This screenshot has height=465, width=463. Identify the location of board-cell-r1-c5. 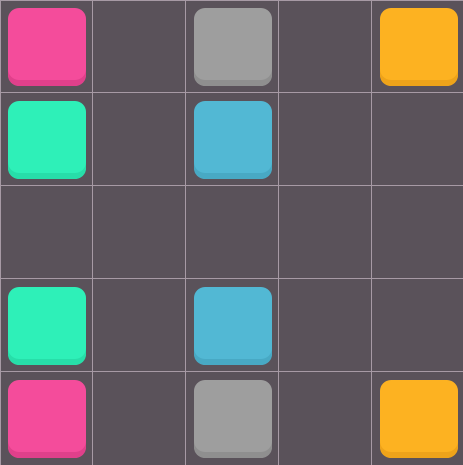
(417, 46).